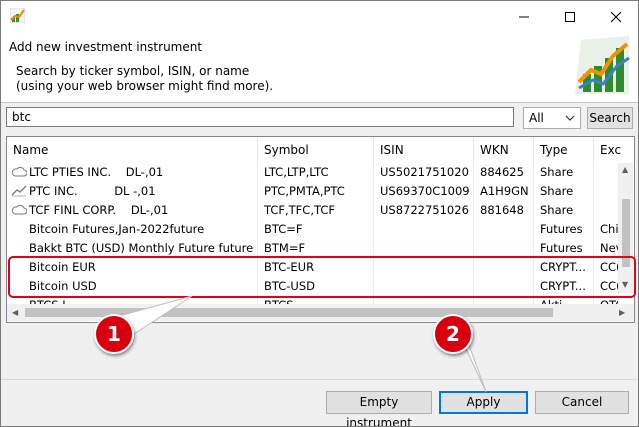 The width and height of the screenshot is (639, 427). I want to click on cell-name: Bitcoin Futures,Jan-2022future, so click(132, 229).